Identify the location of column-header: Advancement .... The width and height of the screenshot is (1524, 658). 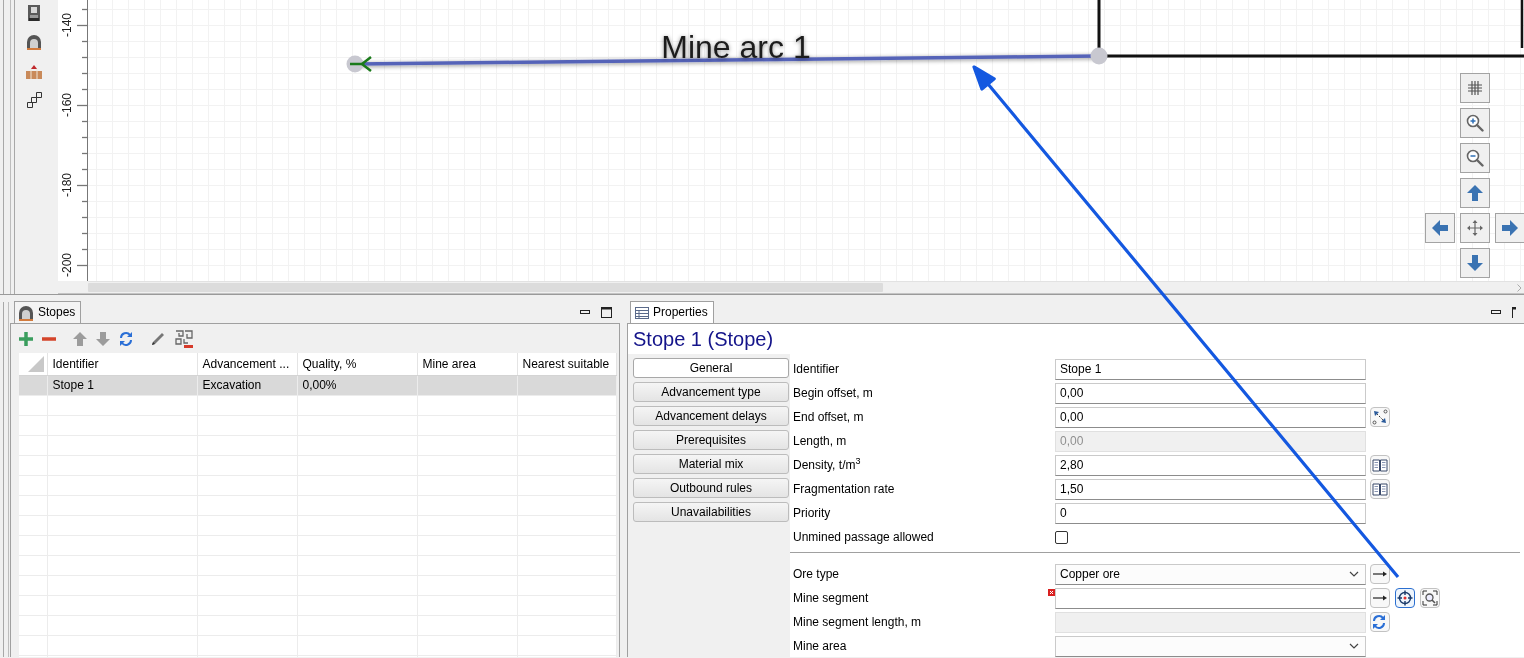
(247, 364).